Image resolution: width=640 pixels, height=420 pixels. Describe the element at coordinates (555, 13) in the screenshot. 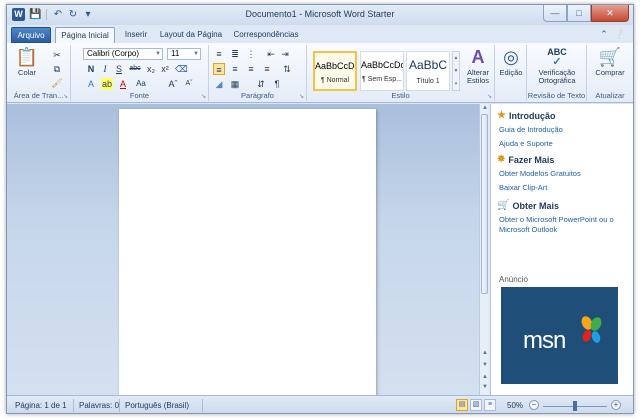

I see `minimize-button: —` at that location.